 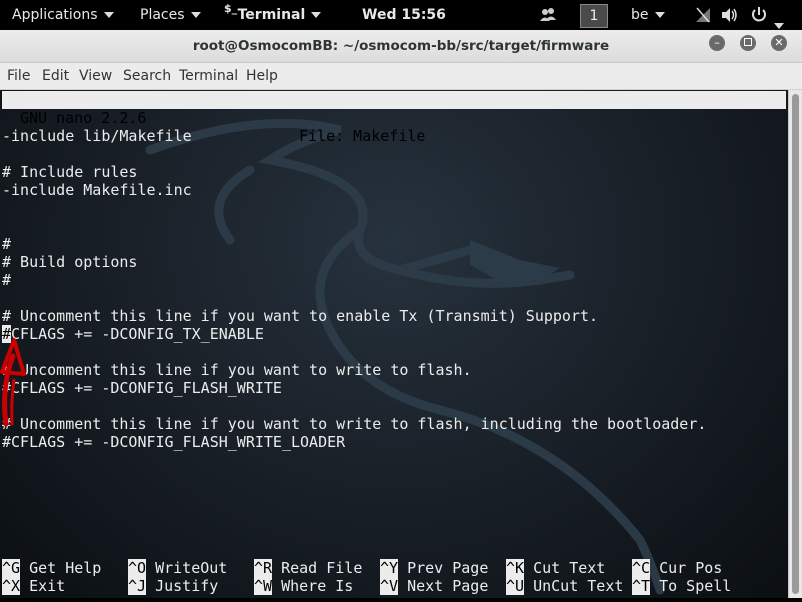 What do you see at coordinates (147, 76) in the screenshot?
I see `menu-search: Search` at bounding box center [147, 76].